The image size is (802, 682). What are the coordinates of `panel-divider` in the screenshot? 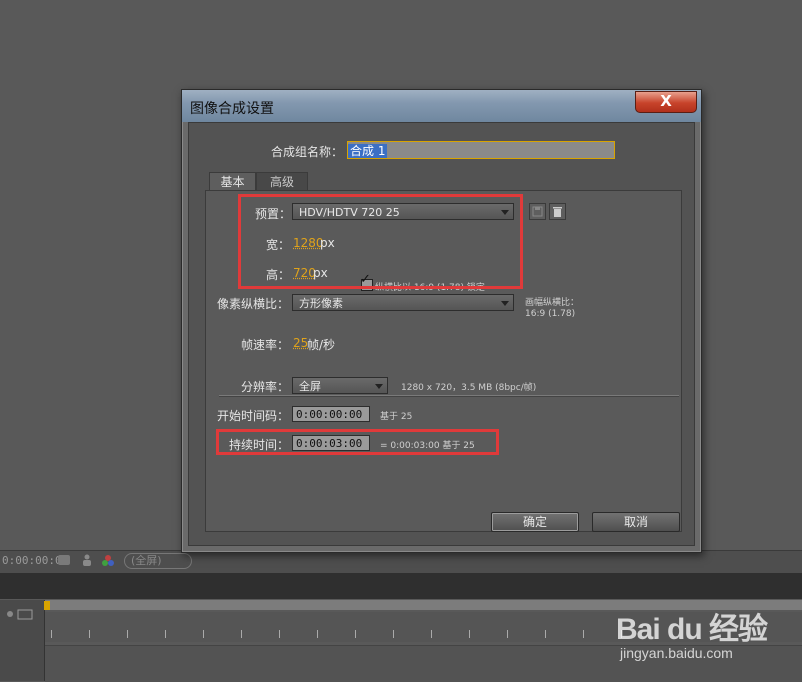 It's located at (401, 586).